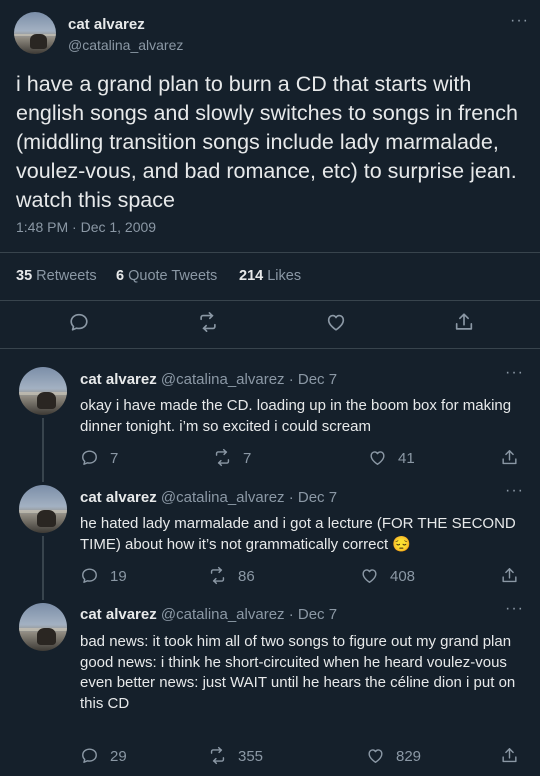 Image resolution: width=540 pixels, height=776 pixels. I want to click on quotes-count: 6, so click(120, 276).